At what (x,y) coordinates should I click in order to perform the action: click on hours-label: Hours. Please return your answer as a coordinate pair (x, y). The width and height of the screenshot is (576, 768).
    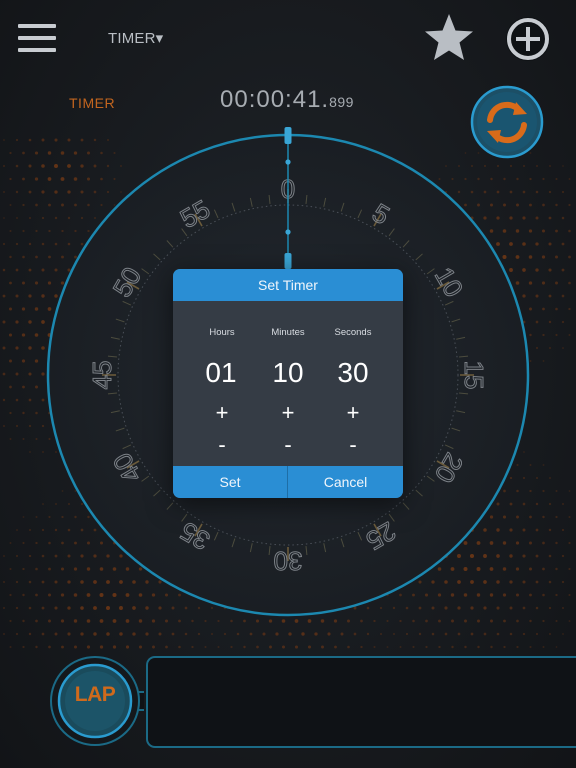
    Looking at the image, I should click on (222, 332).